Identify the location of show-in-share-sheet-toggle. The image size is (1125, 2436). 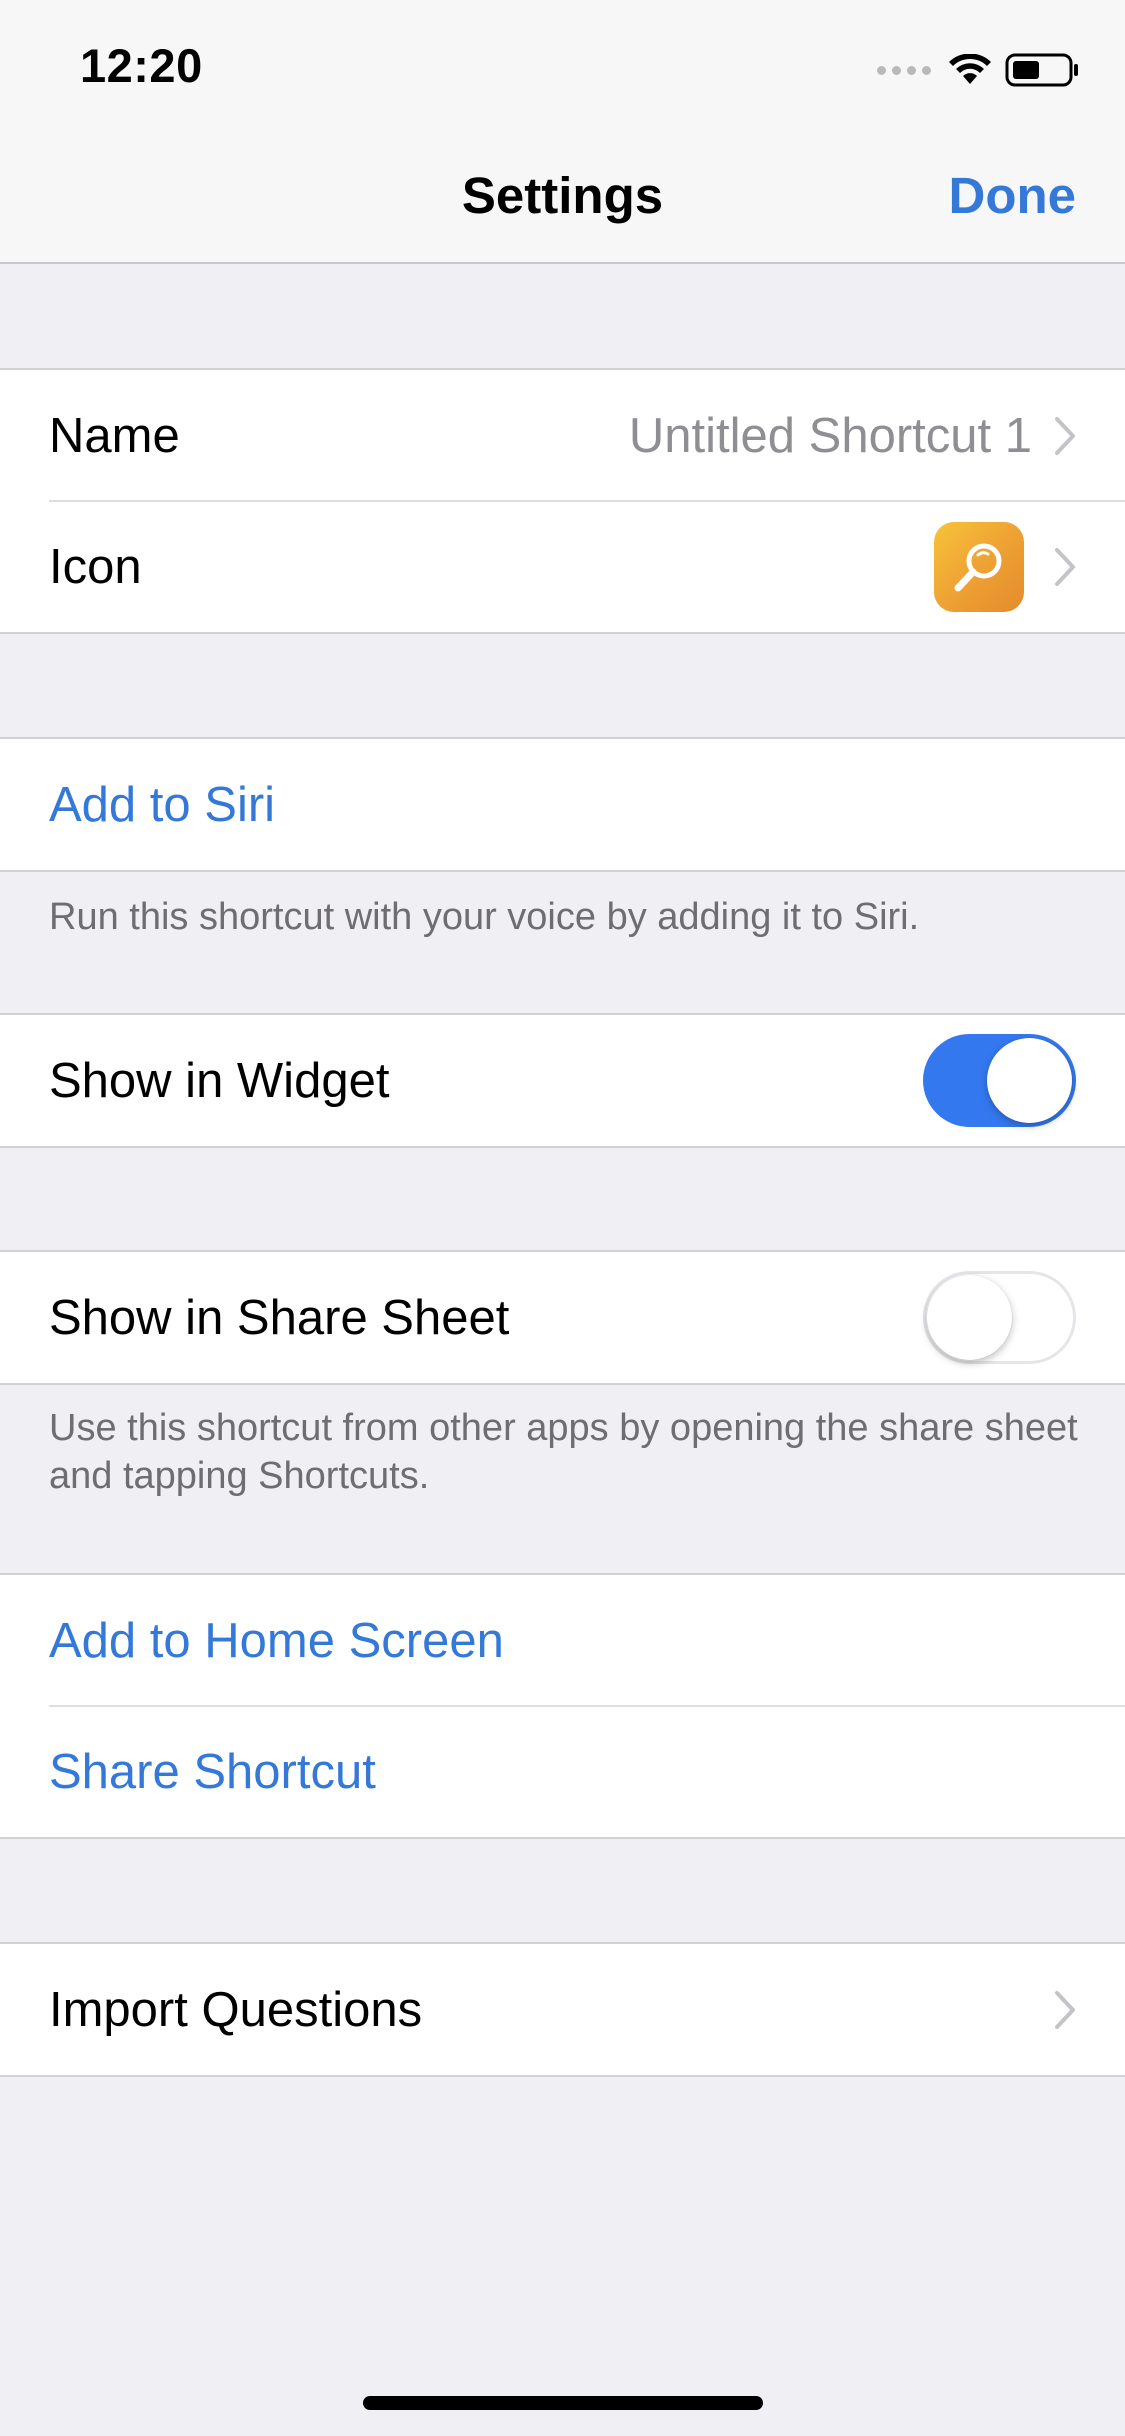
(999, 1317).